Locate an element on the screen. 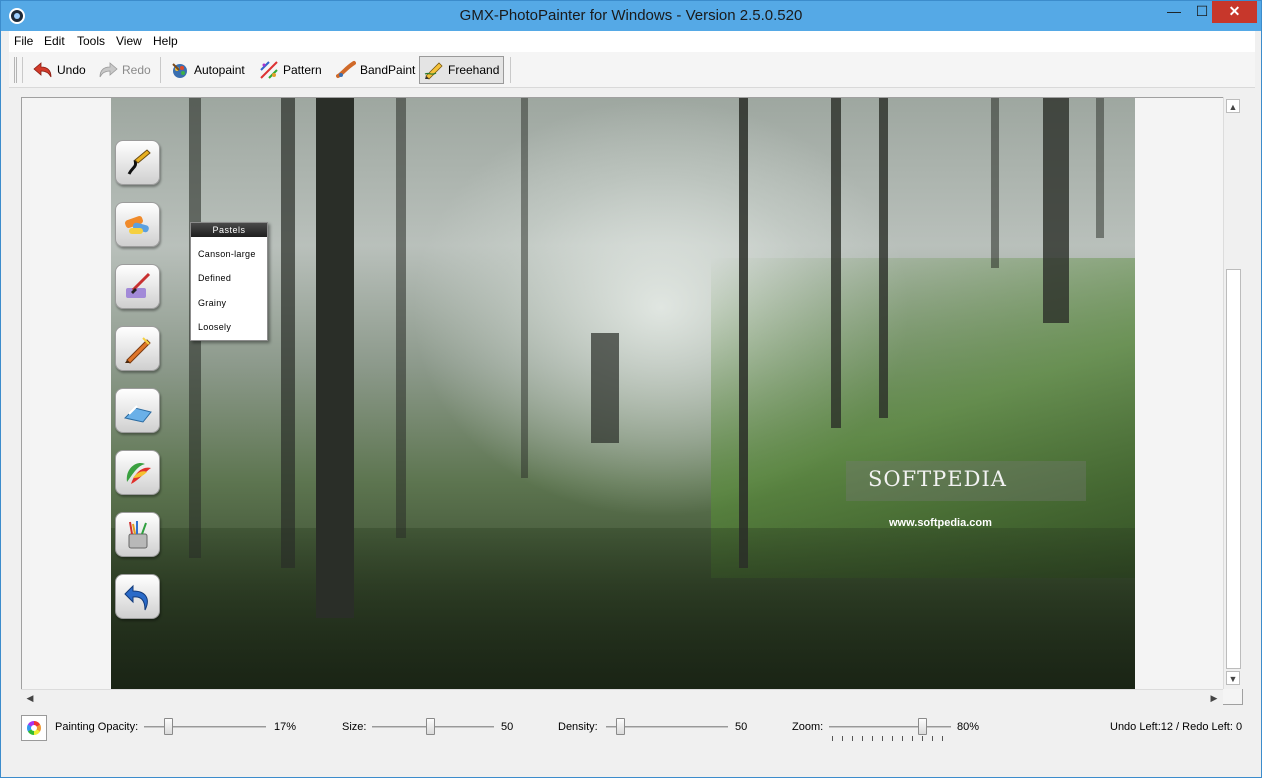 The height and width of the screenshot is (778, 1262). toolbar-grip is located at coordinates (15, 70).